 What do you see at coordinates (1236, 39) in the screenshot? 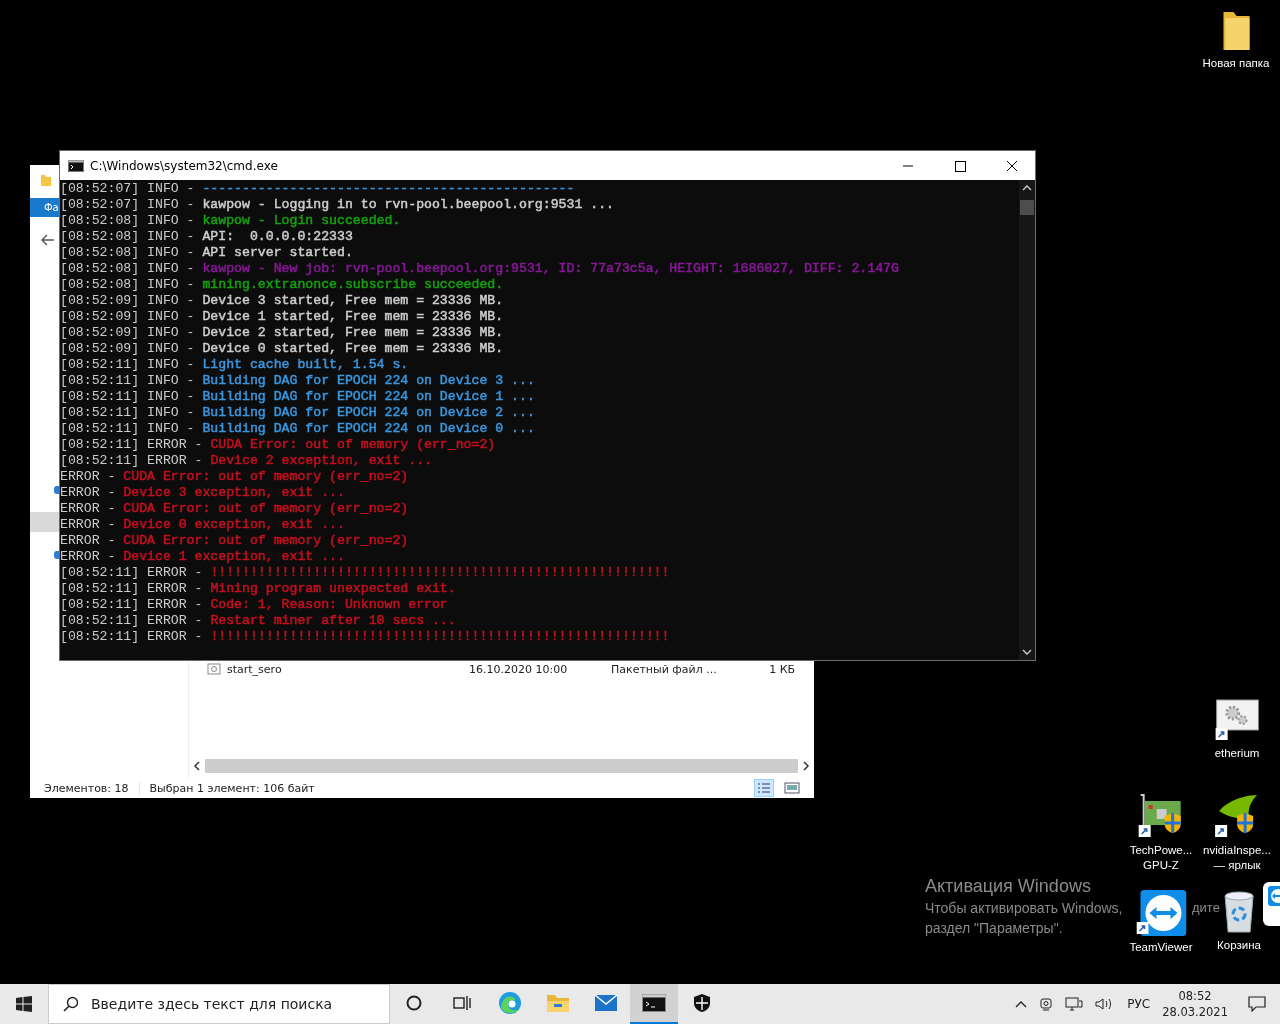
I see `desktop-icon: Новая папка` at bounding box center [1236, 39].